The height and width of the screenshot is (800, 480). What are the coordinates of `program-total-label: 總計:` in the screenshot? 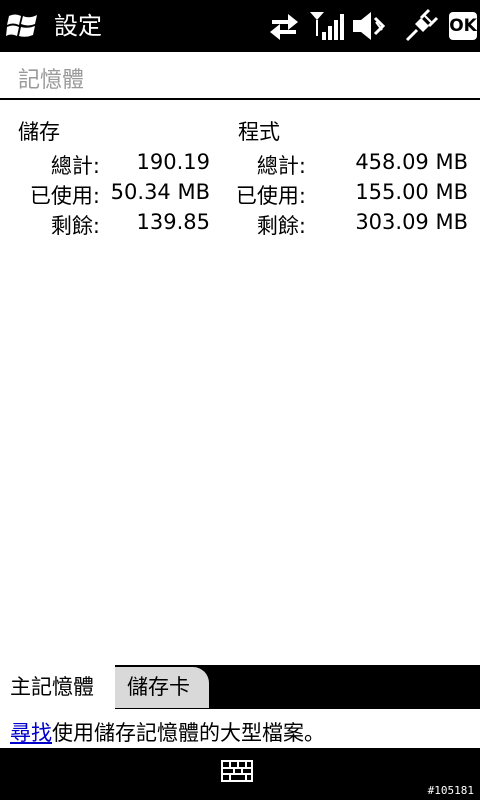 It's located at (281, 166).